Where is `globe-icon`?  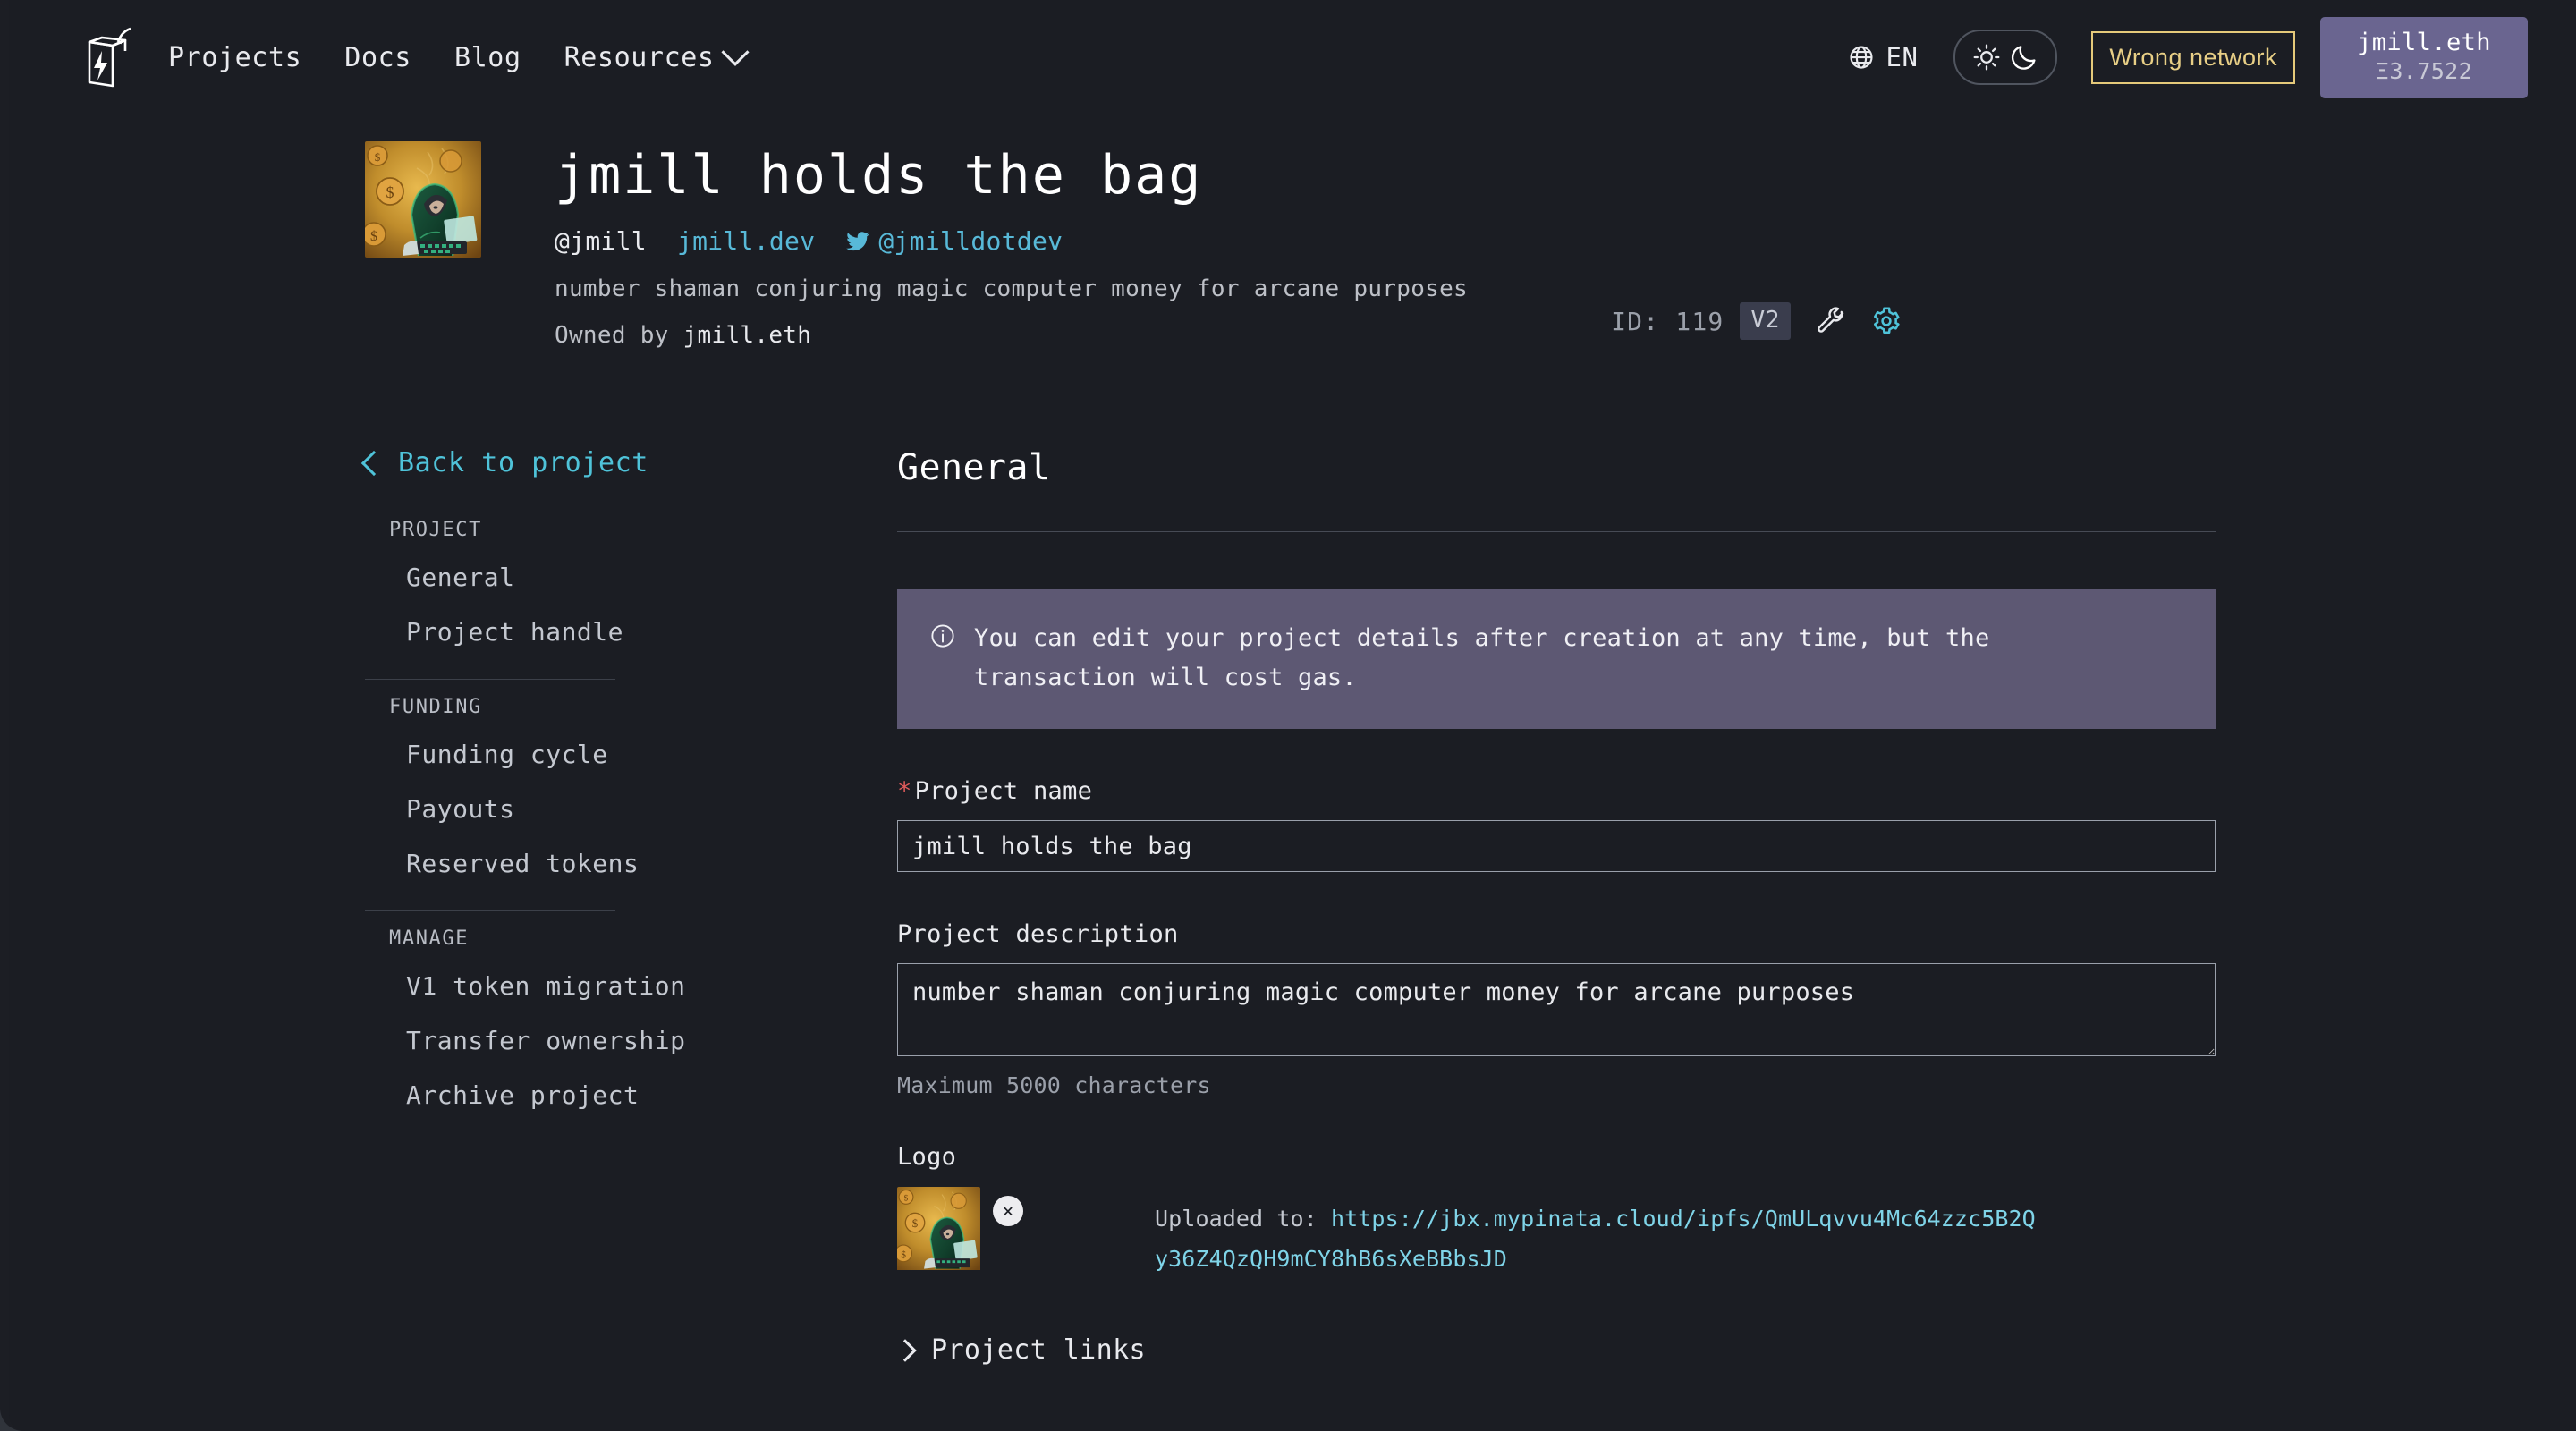 globe-icon is located at coordinates (1861, 57).